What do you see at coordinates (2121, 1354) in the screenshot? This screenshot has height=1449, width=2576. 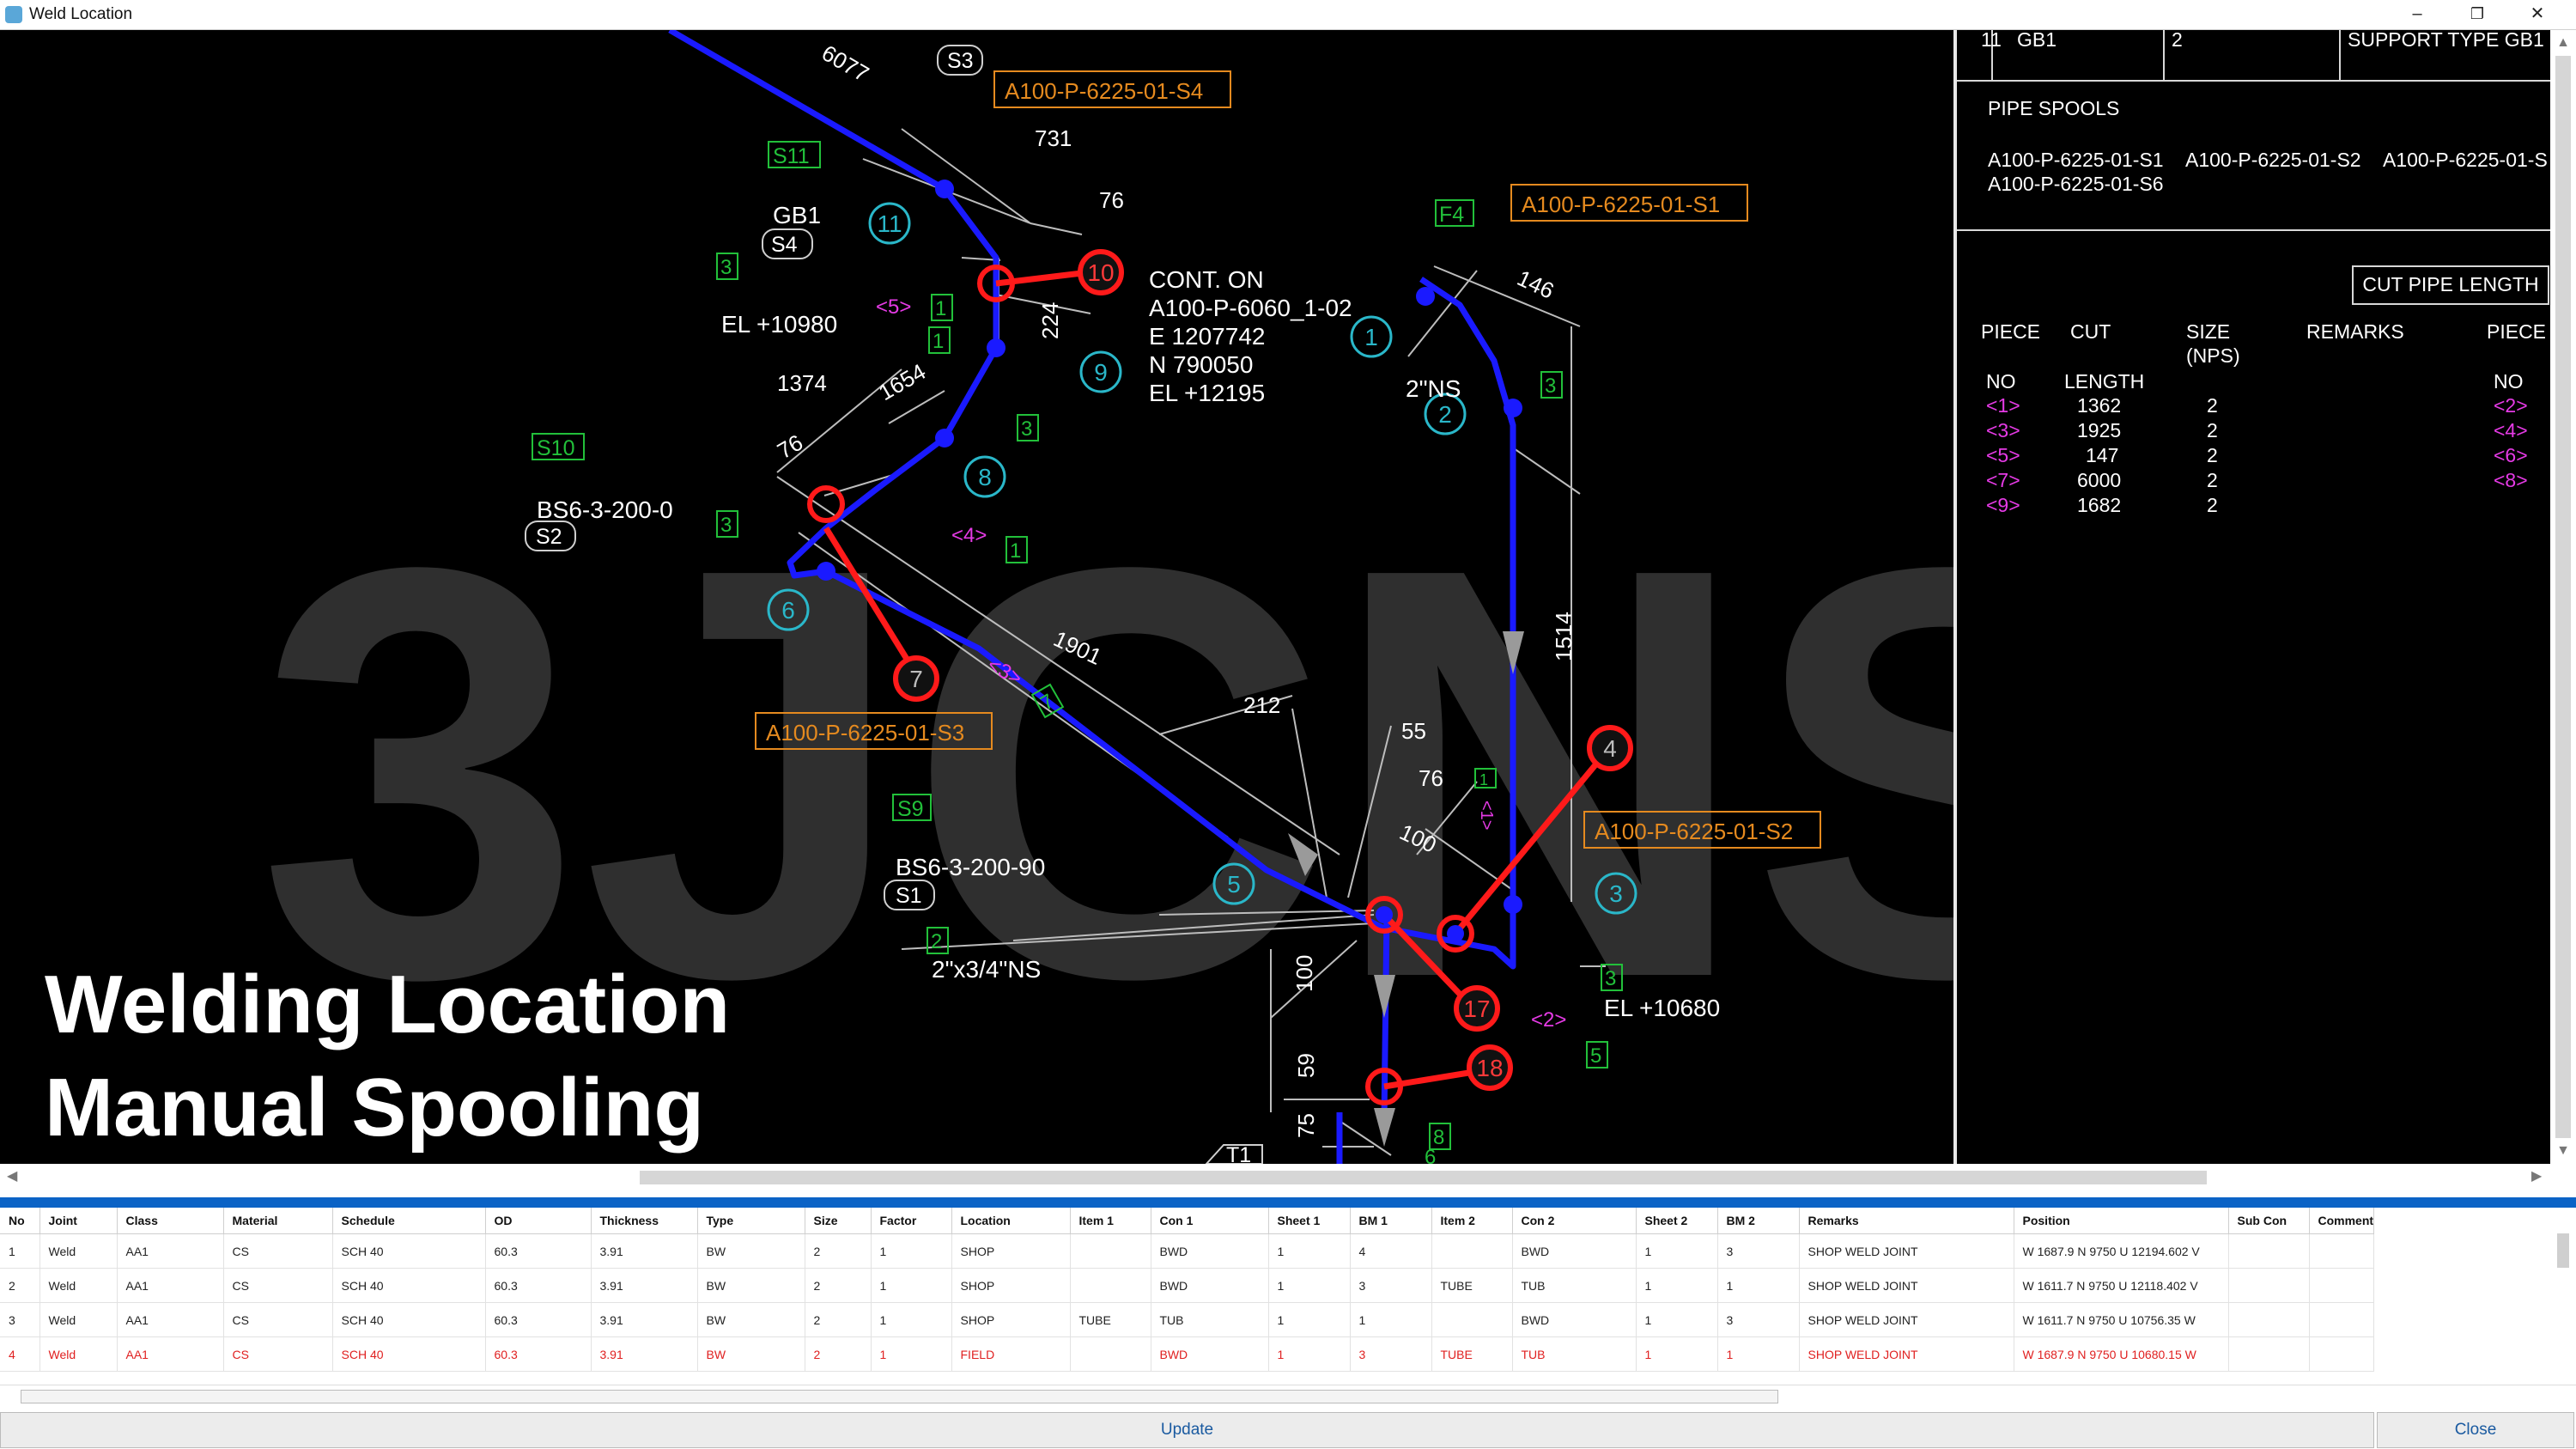 I see `table-cell: W 1687.9 N 9750 U 10680.15 W` at bounding box center [2121, 1354].